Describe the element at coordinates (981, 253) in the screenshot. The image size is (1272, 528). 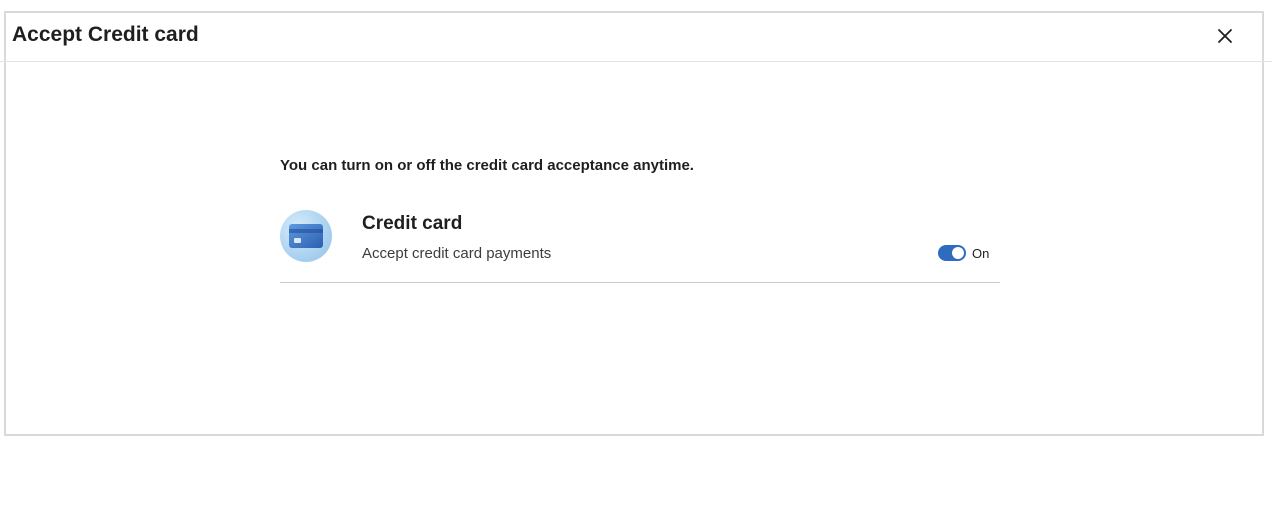
I see `toggle-label: On` at that location.